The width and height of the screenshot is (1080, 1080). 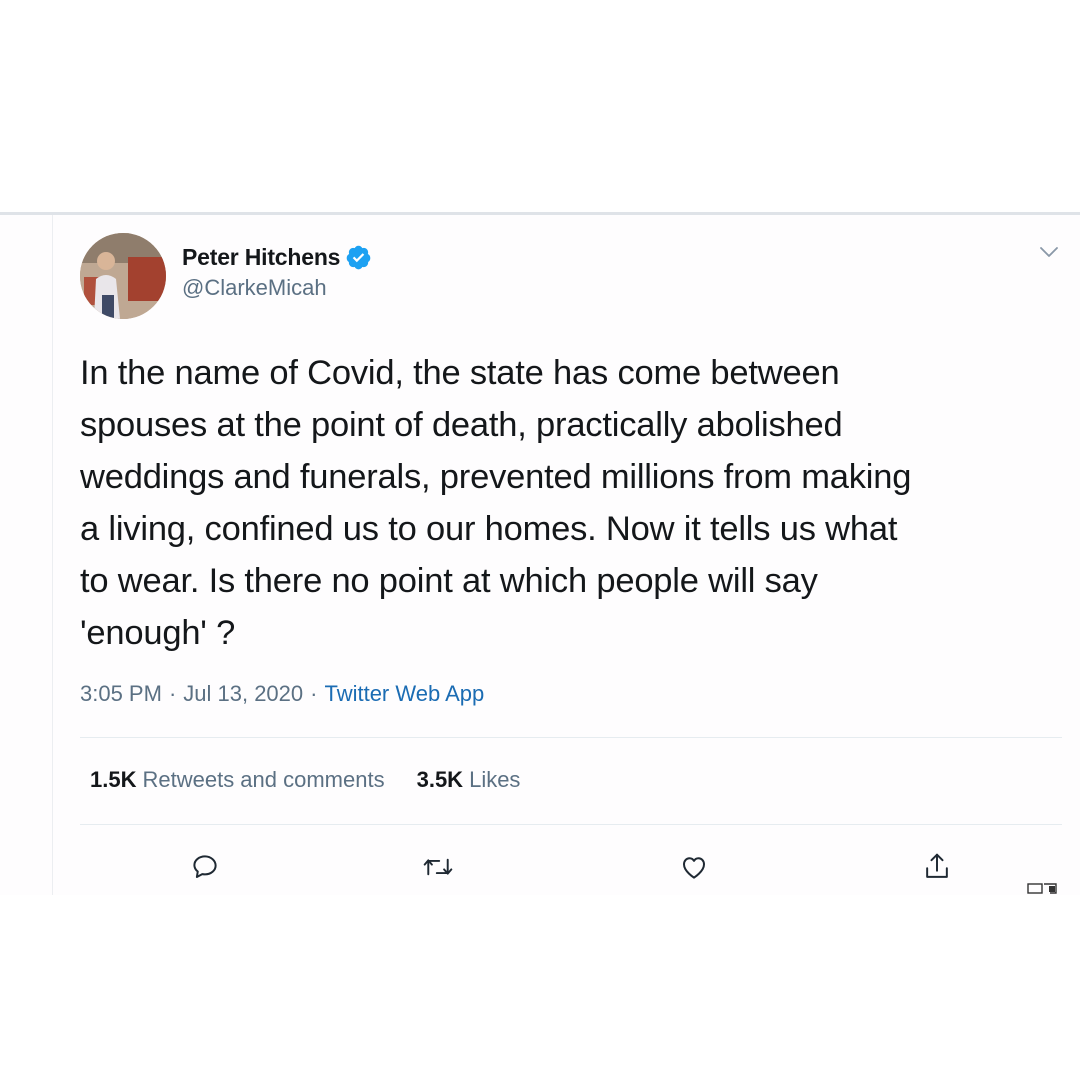 I want to click on retweets-stat: 1.5K Retweets and comments, so click(x=237, y=780).